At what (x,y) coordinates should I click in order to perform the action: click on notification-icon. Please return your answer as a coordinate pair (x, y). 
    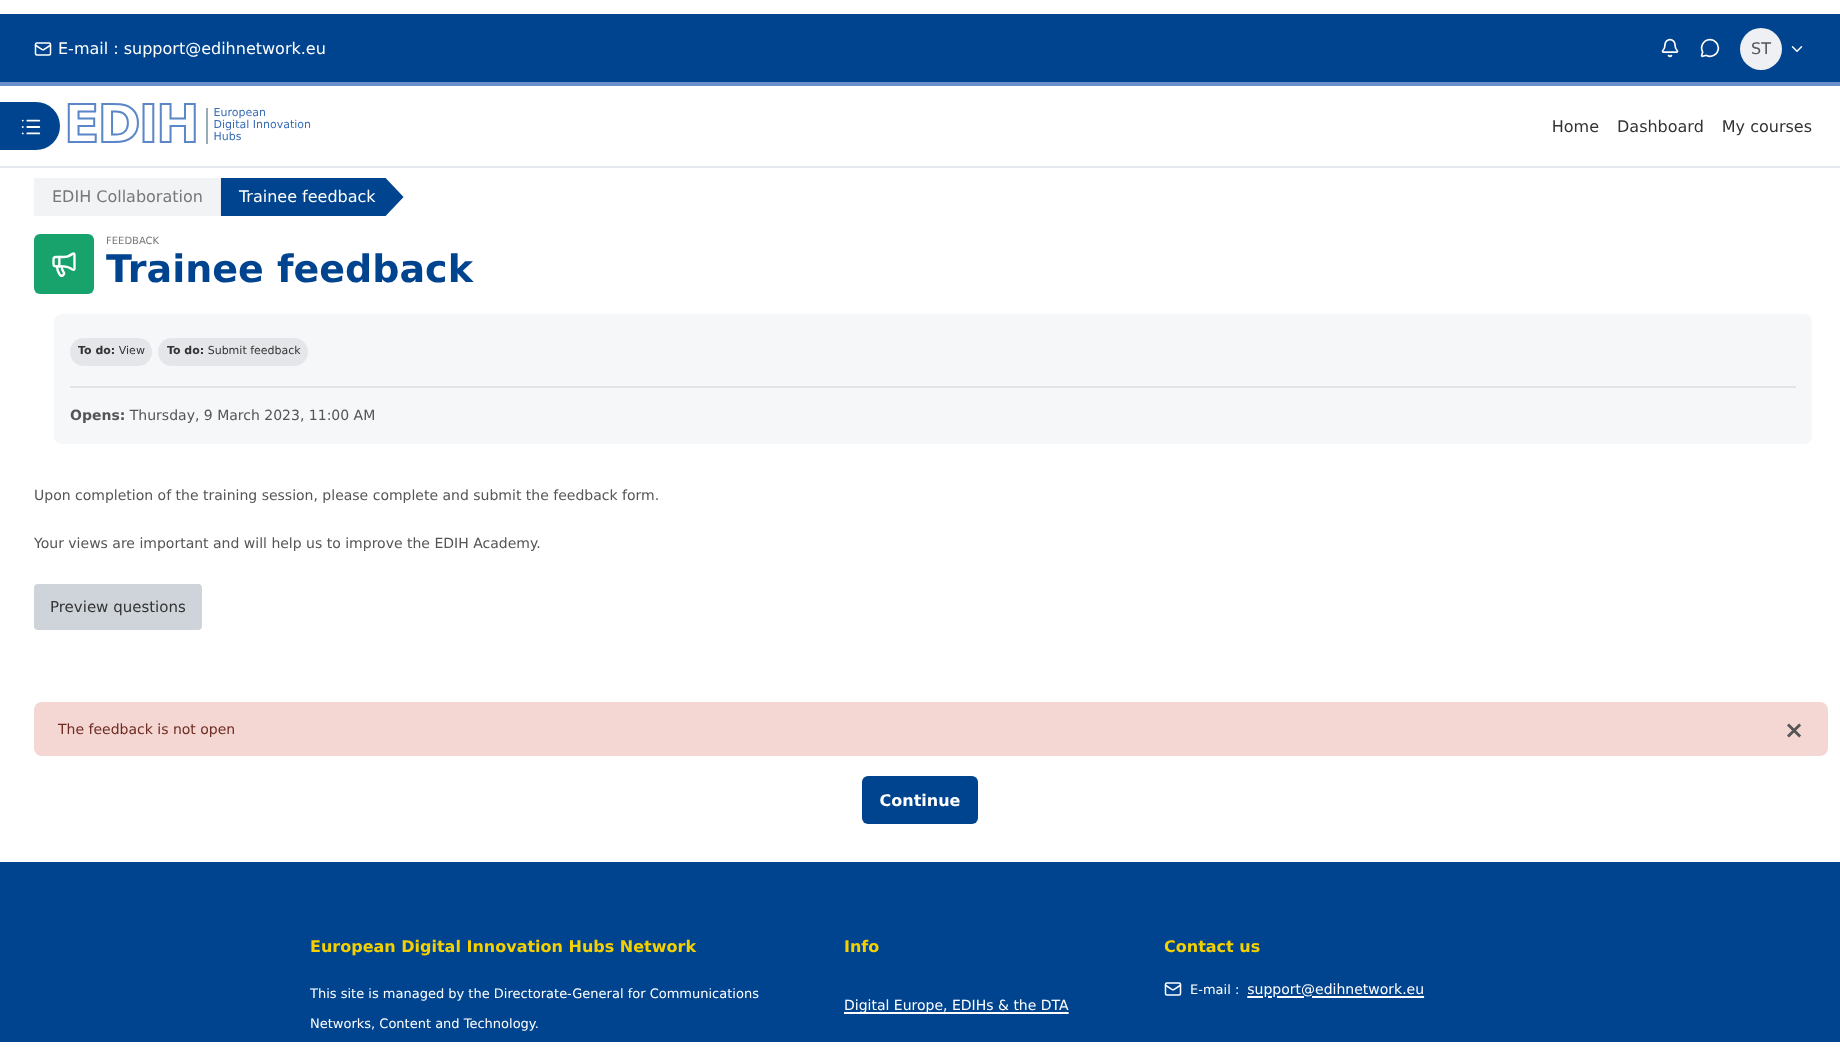
    Looking at the image, I should click on (1670, 48).